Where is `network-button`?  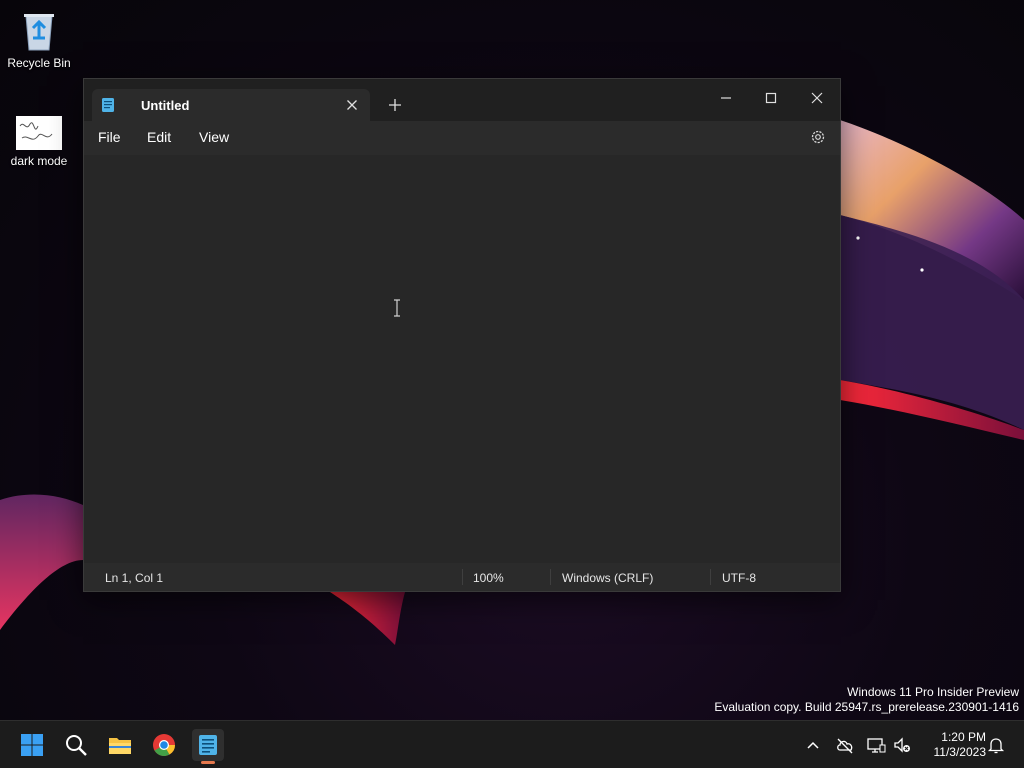
network-button is located at coordinates (876, 745).